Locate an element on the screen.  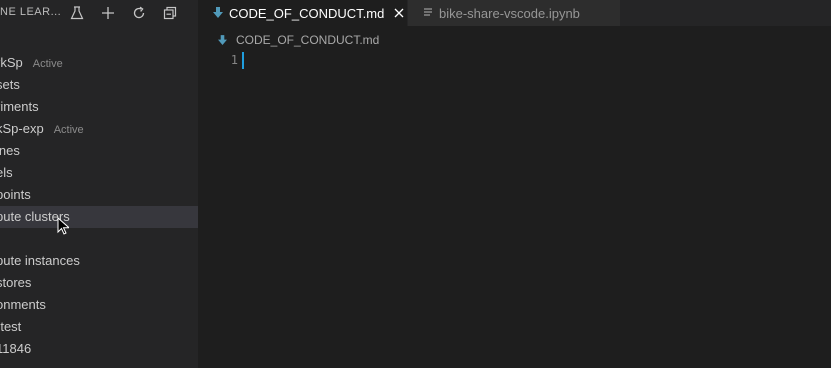
breadcrumb: CODE_OF_CONDUCT.md is located at coordinates (298, 40).